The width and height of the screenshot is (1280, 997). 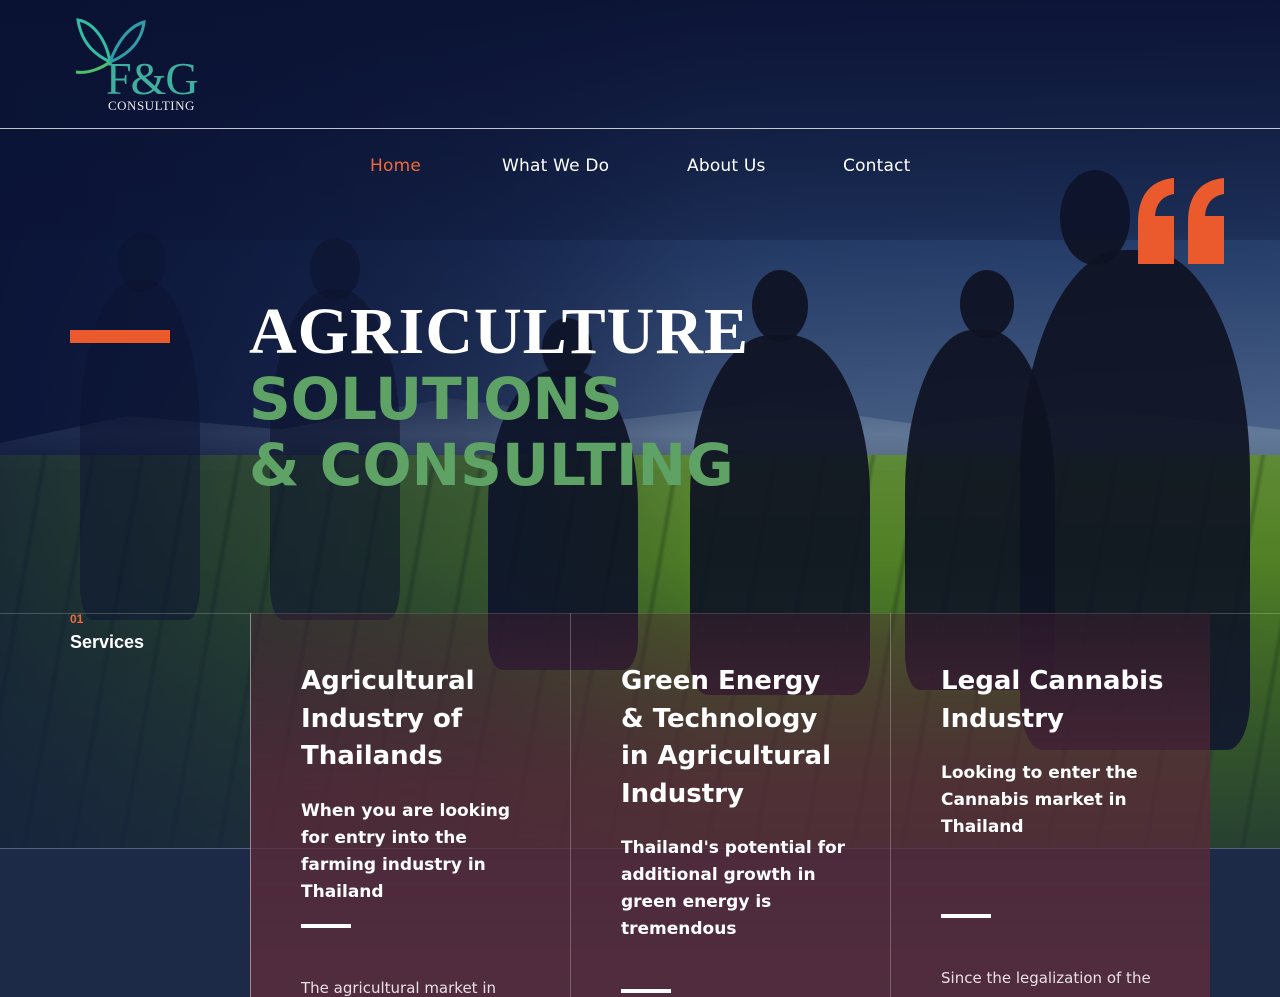 What do you see at coordinates (120, 336) in the screenshot?
I see `accent-bar` at bounding box center [120, 336].